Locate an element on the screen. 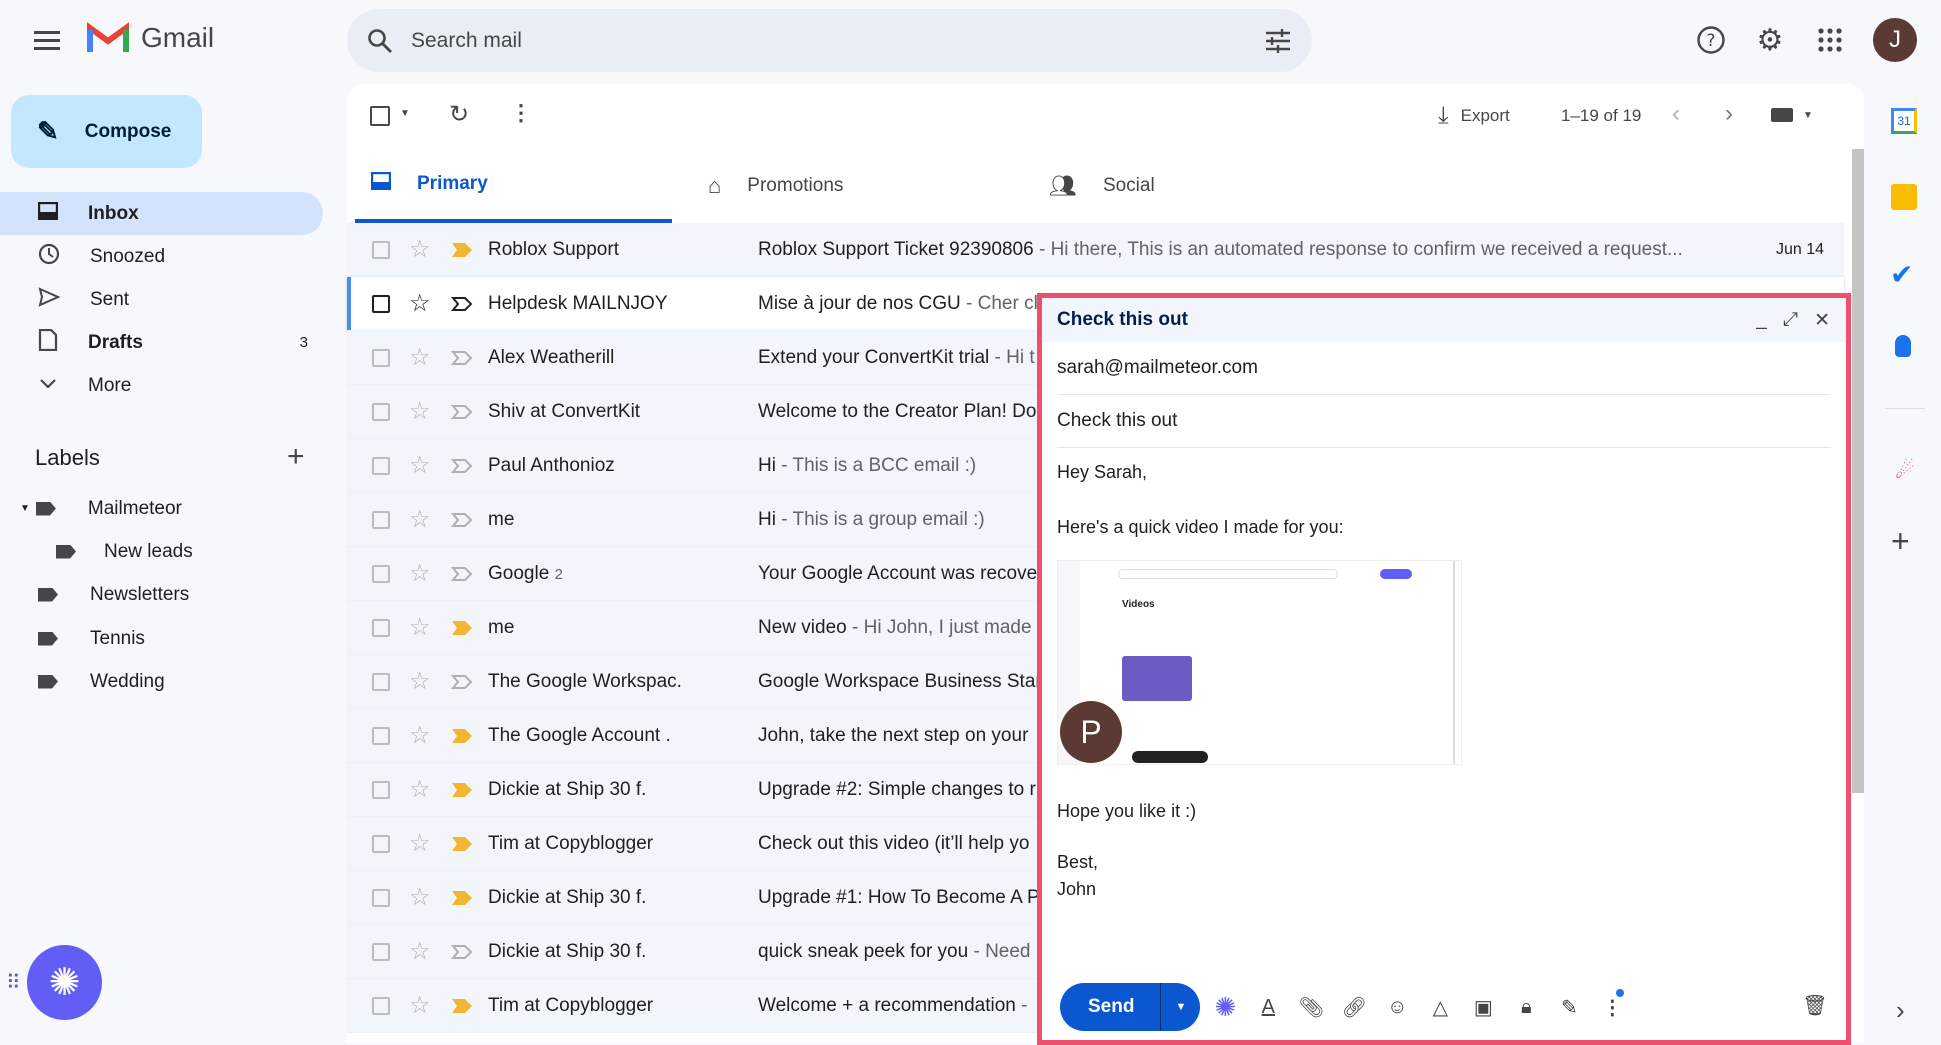  caret-down-icon: ▼ is located at coordinates (25, 508).